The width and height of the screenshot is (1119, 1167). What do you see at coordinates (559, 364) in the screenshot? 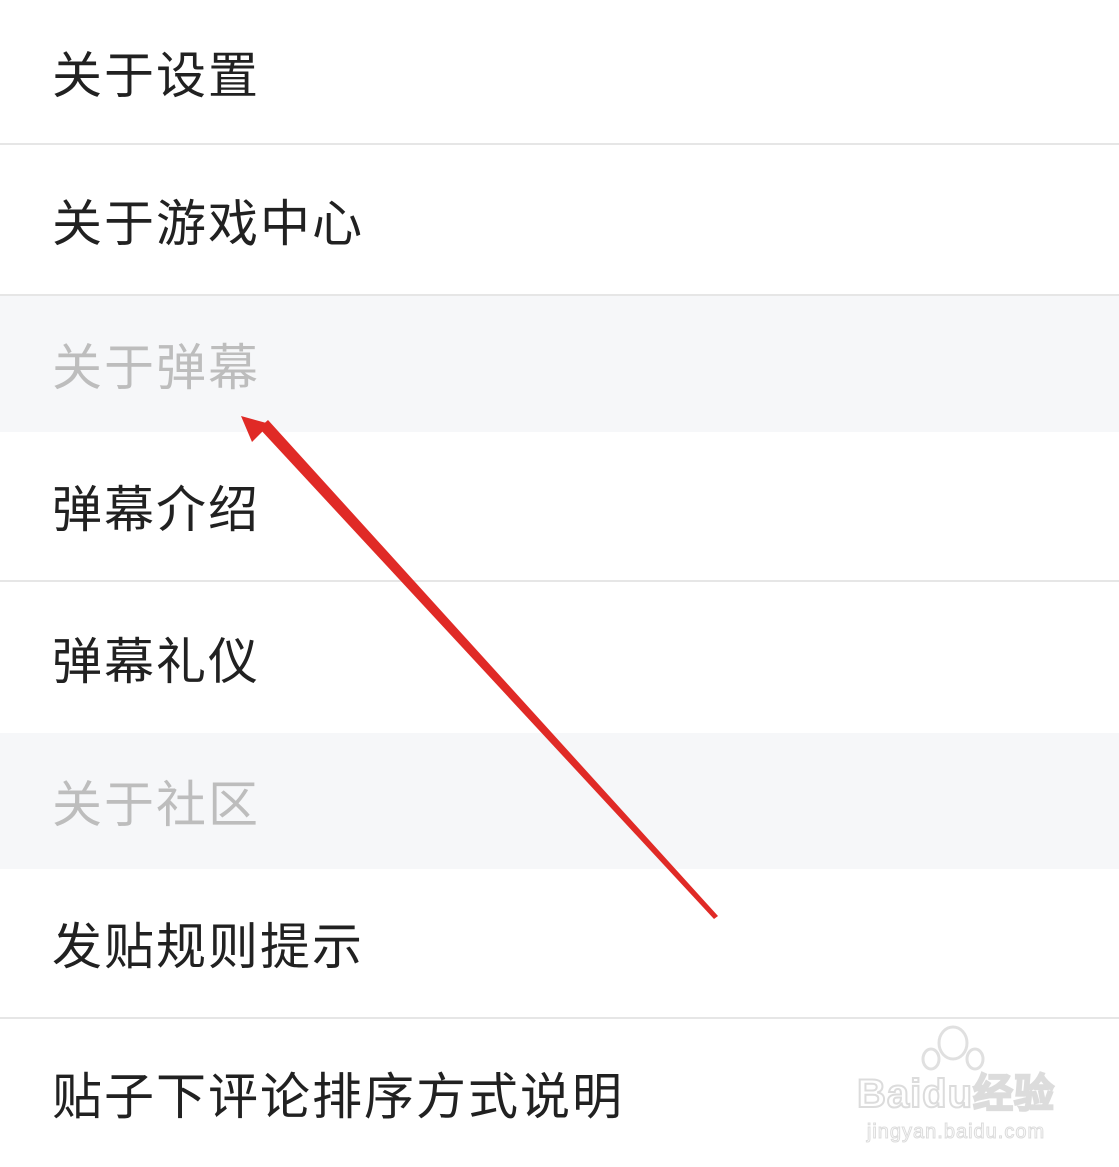
I see `section-header-danmaku: 关于弹幕` at bounding box center [559, 364].